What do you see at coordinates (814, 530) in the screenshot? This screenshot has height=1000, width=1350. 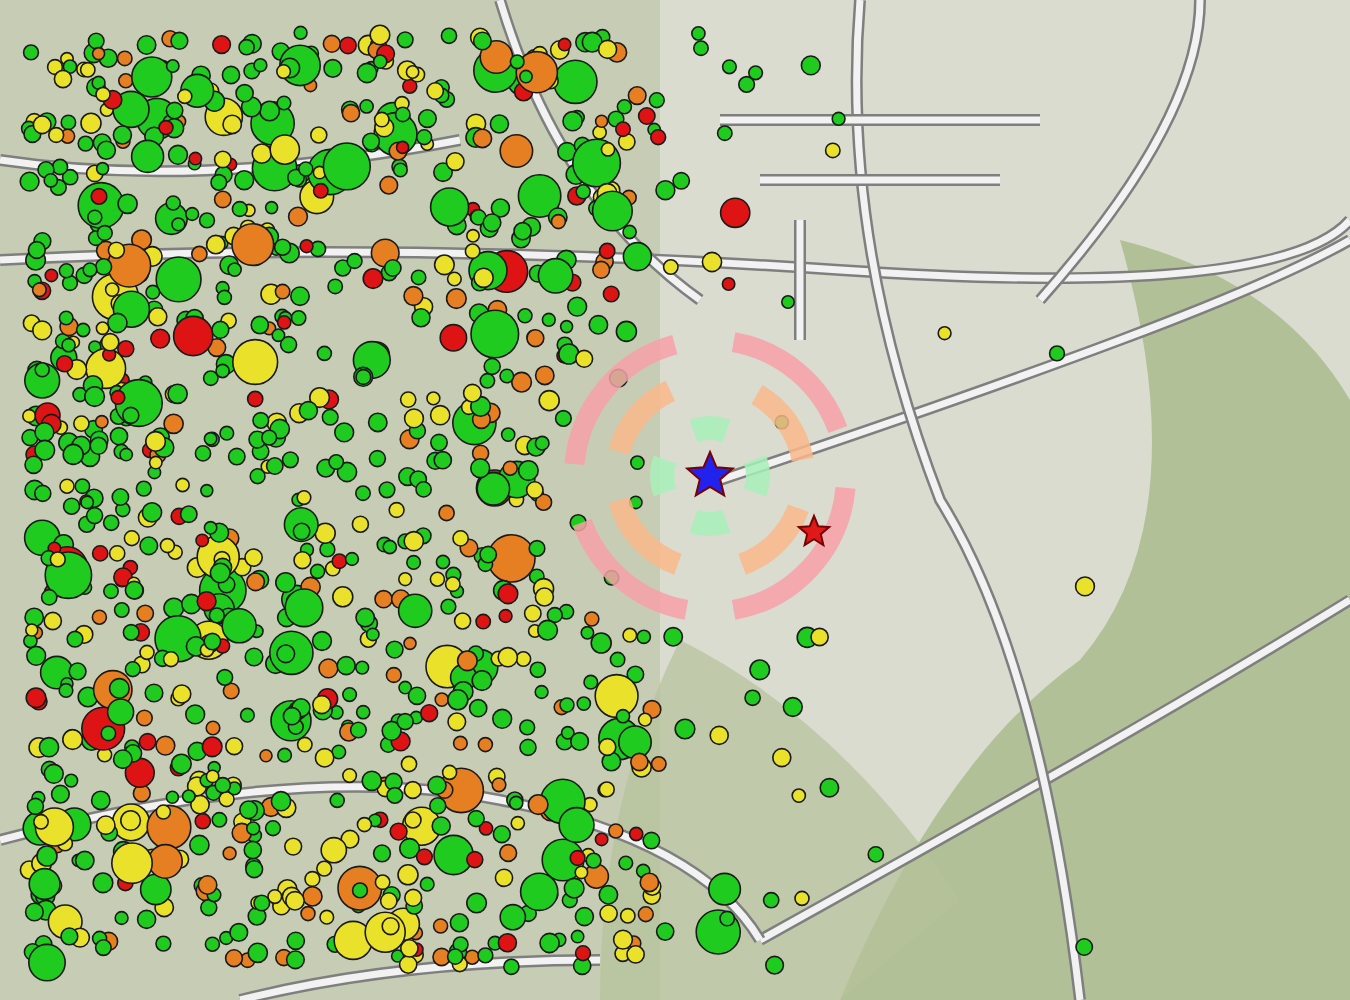 I see `star-icon` at bounding box center [814, 530].